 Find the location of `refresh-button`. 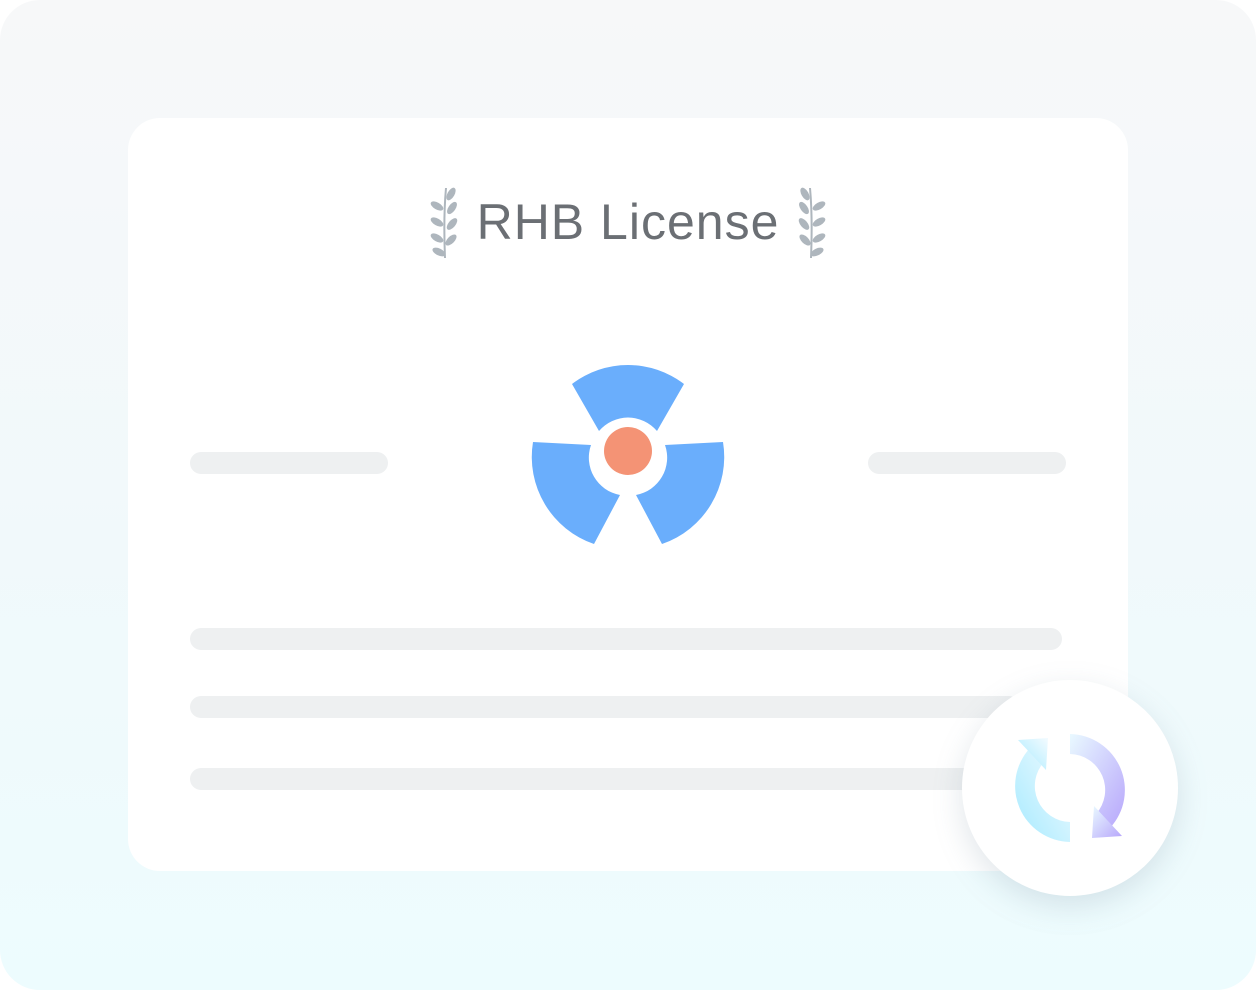

refresh-button is located at coordinates (1070, 788).